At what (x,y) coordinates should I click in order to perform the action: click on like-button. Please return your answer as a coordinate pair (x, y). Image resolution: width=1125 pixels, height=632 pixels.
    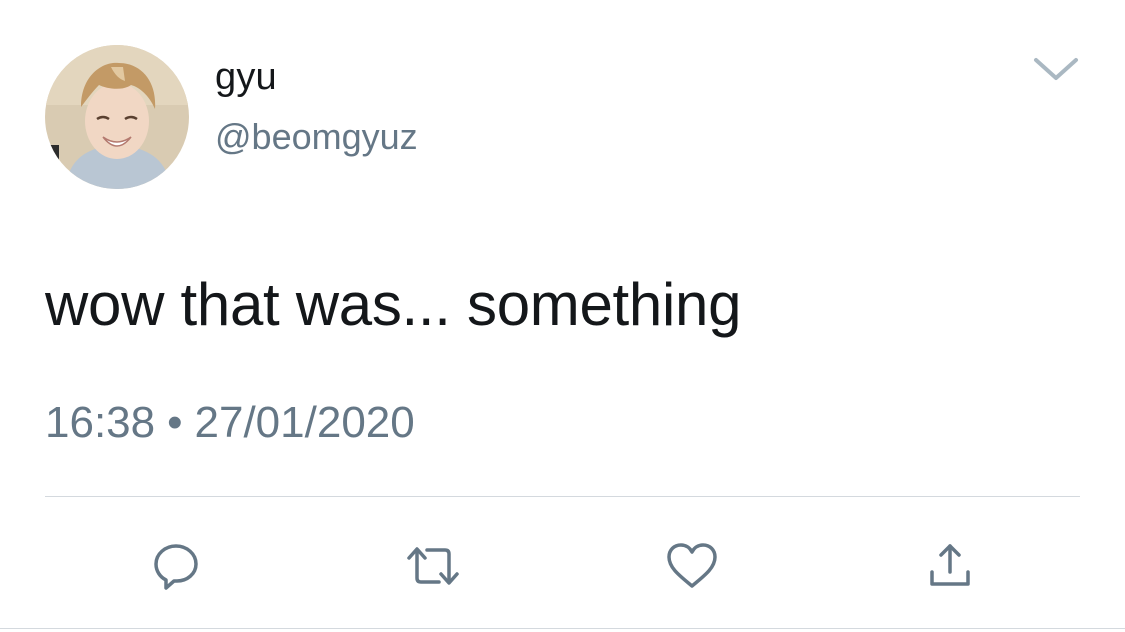
    Looking at the image, I should click on (692, 566).